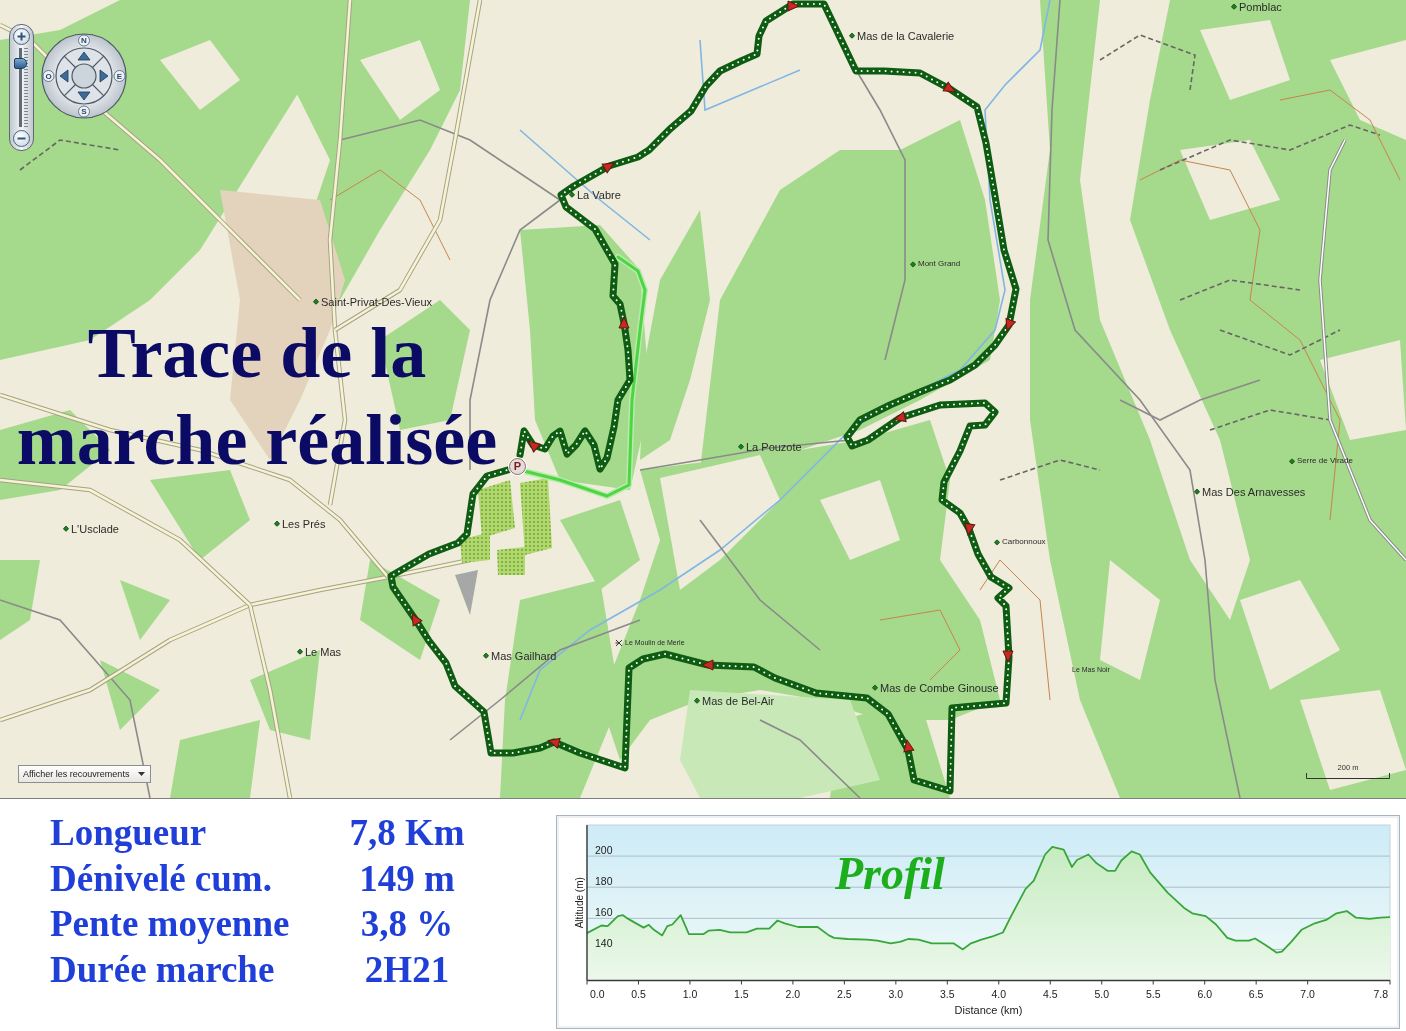 The height and width of the screenshot is (1031, 1406). I want to click on place-label: Carbonnoux, so click(1024, 542).